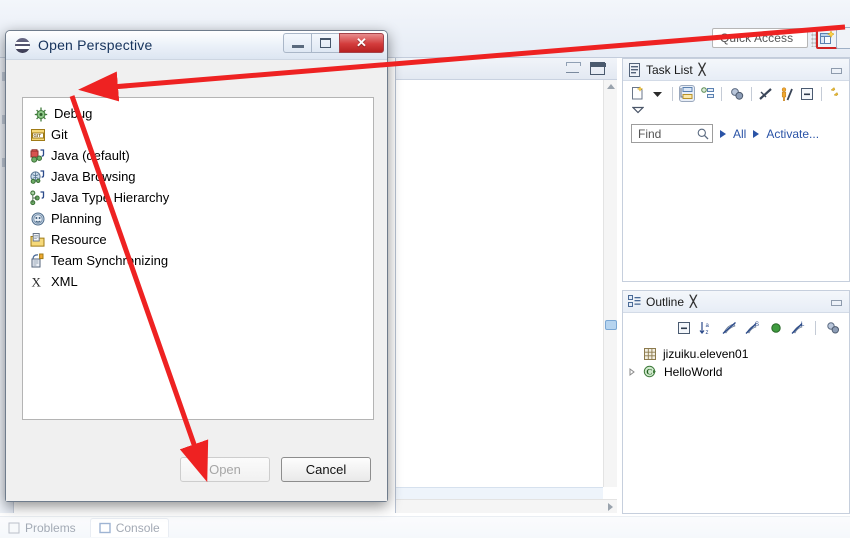 This screenshot has height=538, width=850. I want to click on list-item-git: GIT Git, so click(199, 134).